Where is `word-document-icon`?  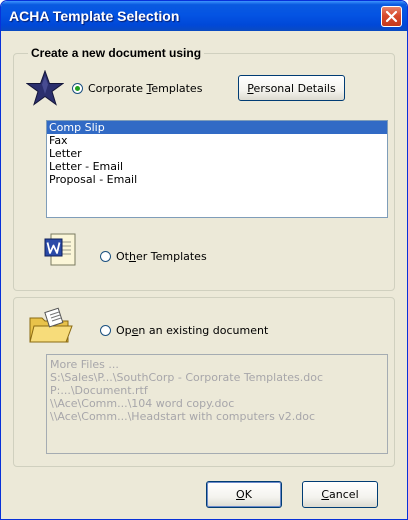 word-document-icon is located at coordinates (60, 249).